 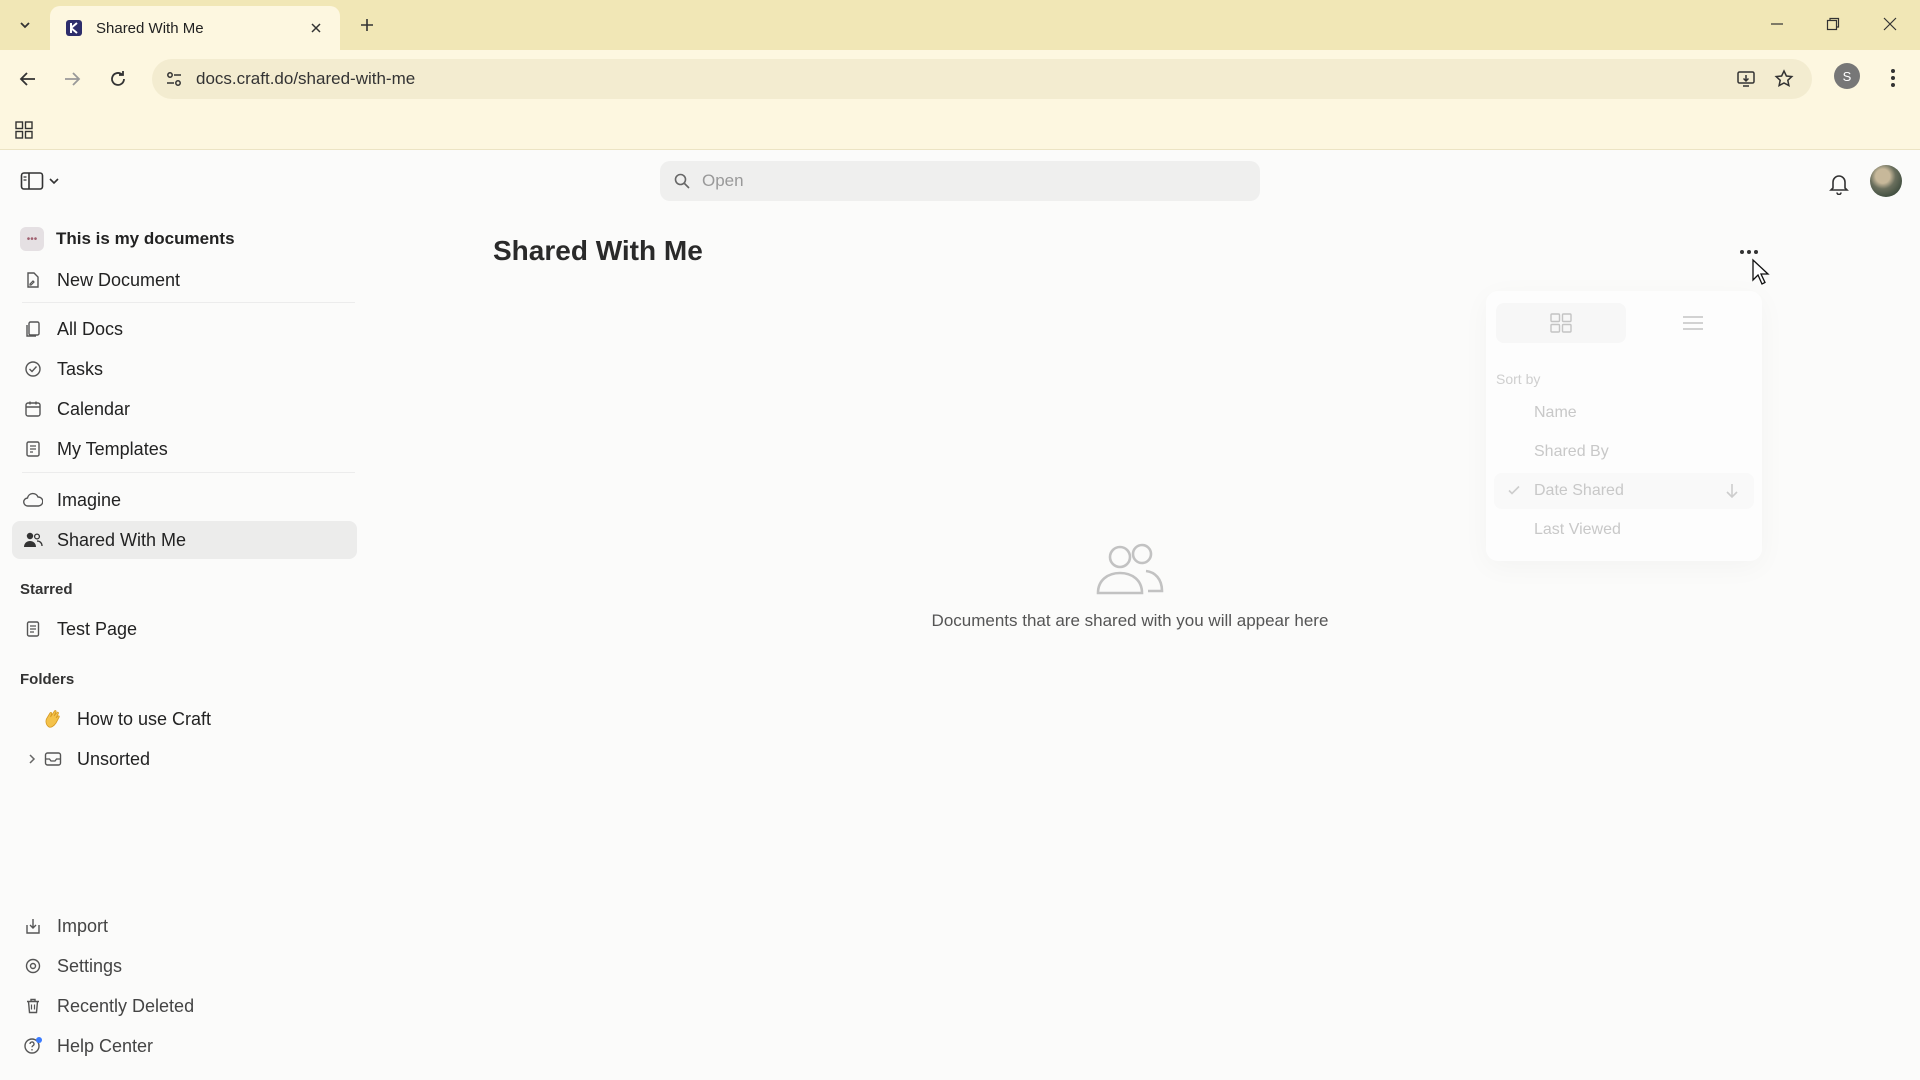 I want to click on page-icon, so click(x=33, y=629).